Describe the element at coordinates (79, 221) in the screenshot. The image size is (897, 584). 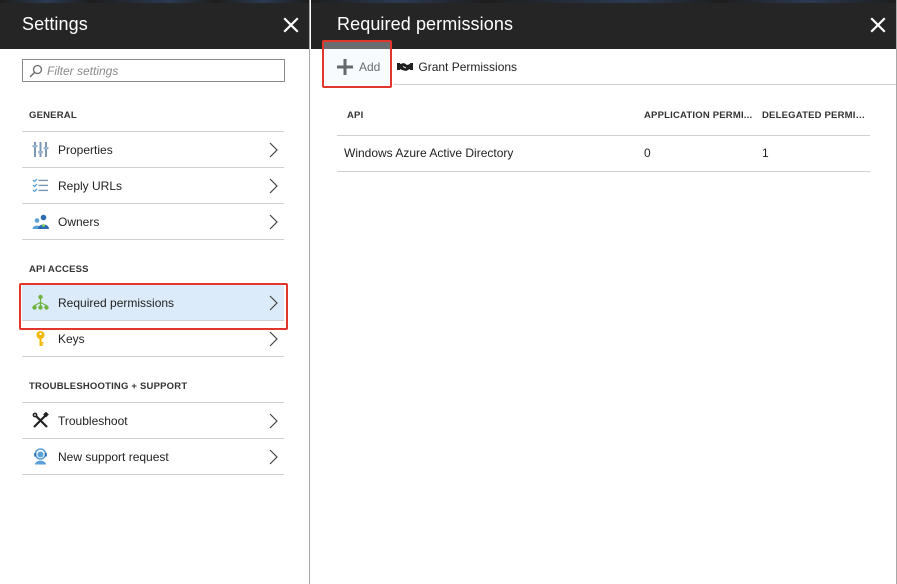
I see `menu-item-label: Owners` at that location.